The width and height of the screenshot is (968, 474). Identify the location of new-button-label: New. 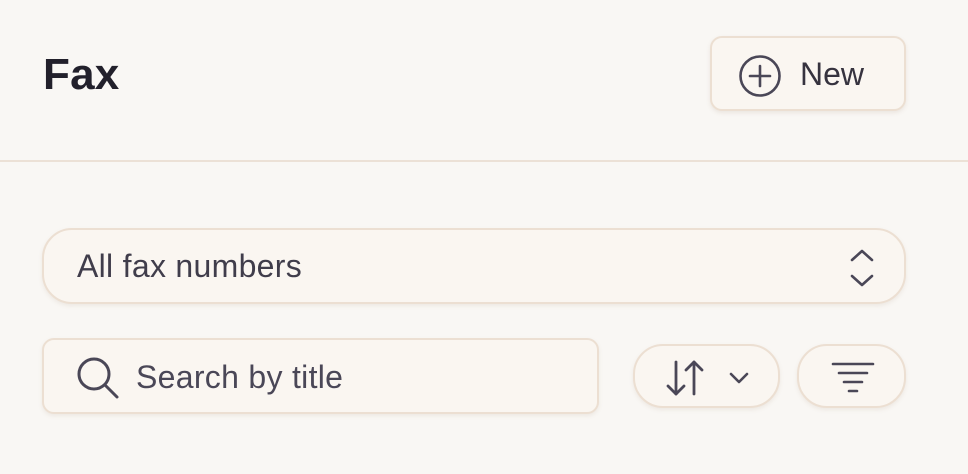
(832, 74).